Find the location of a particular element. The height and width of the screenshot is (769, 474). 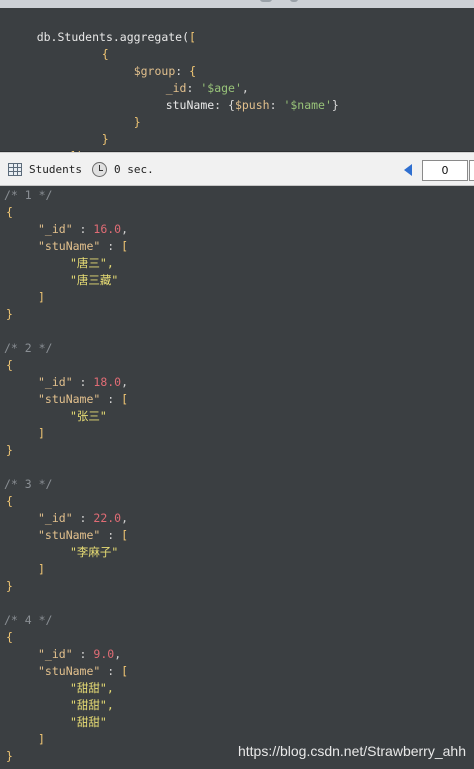

id-value: 16.0 is located at coordinates (107, 229).